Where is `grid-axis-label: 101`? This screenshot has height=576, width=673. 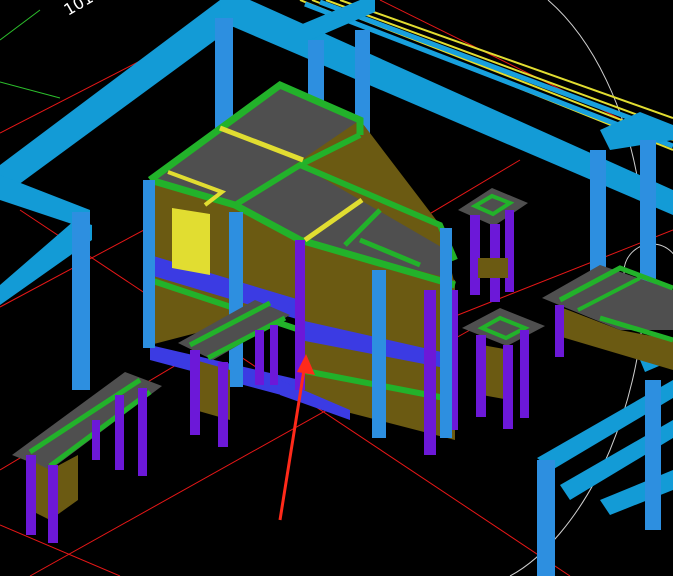 grid-axis-label: 101 is located at coordinates (79, 9).